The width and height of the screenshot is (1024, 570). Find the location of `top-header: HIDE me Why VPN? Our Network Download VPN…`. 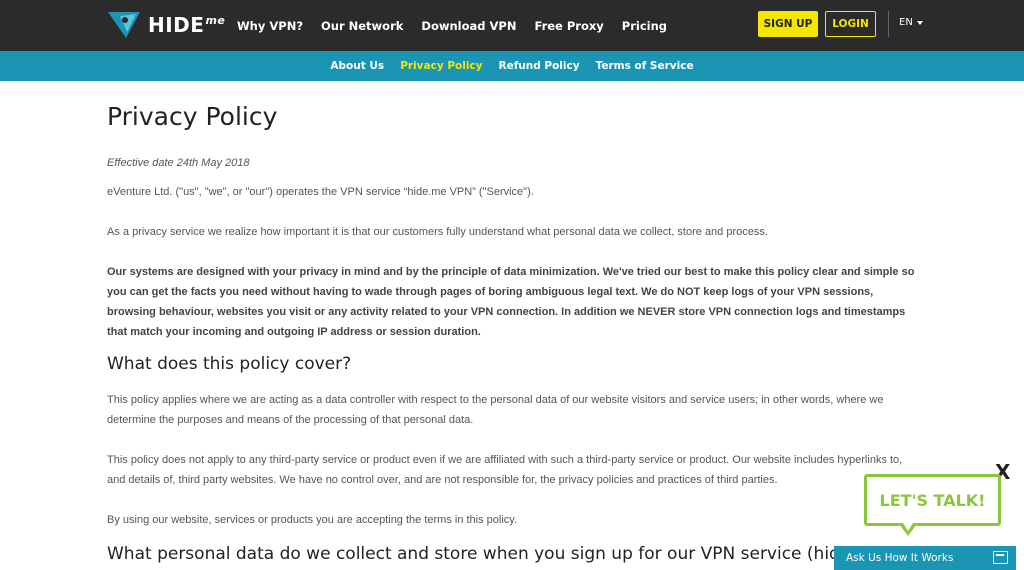

top-header: HIDE me Why VPN? Our Network Download VPN… is located at coordinates (512, 25).